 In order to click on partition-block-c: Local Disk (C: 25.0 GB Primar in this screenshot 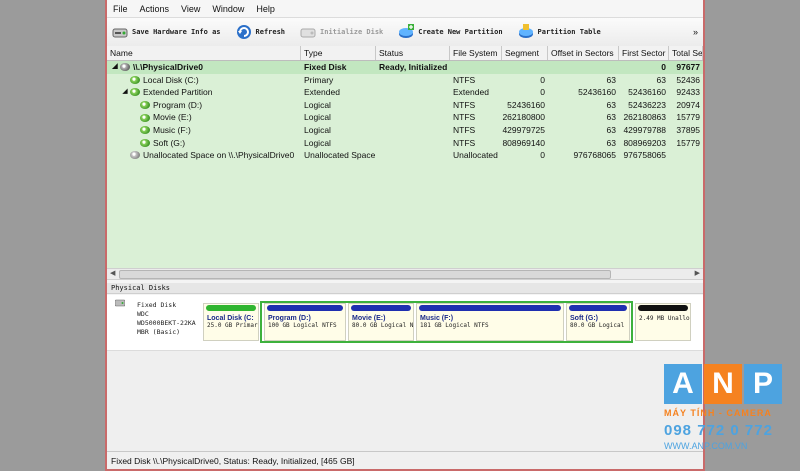, I will do `click(231, 322)`.